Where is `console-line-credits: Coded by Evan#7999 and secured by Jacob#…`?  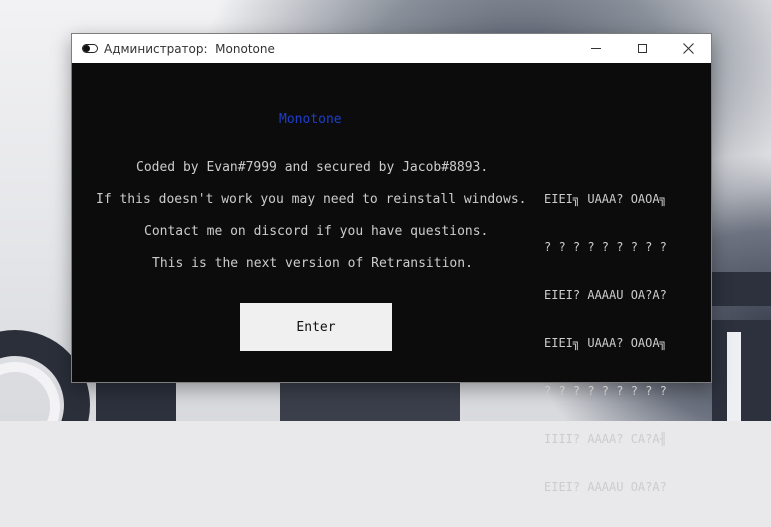 console-line-credits: Coded by Evan#7999 and secured by Jacob#… is located at coordinates (312, 167).